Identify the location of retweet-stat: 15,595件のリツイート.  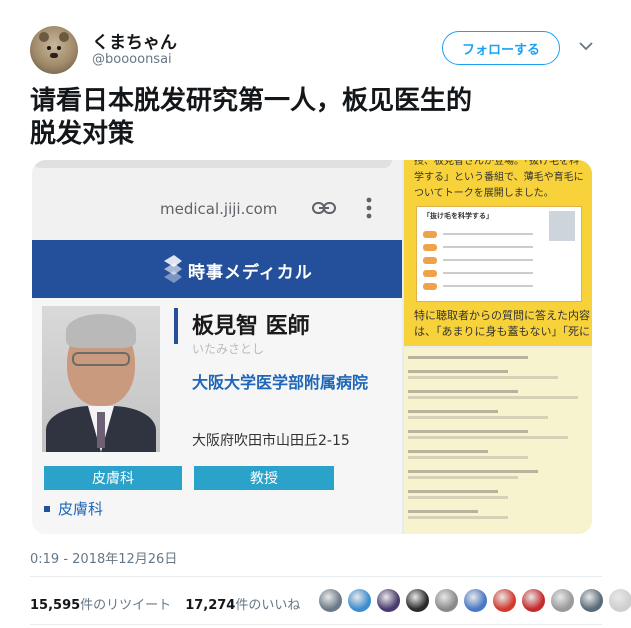
(100, 603).